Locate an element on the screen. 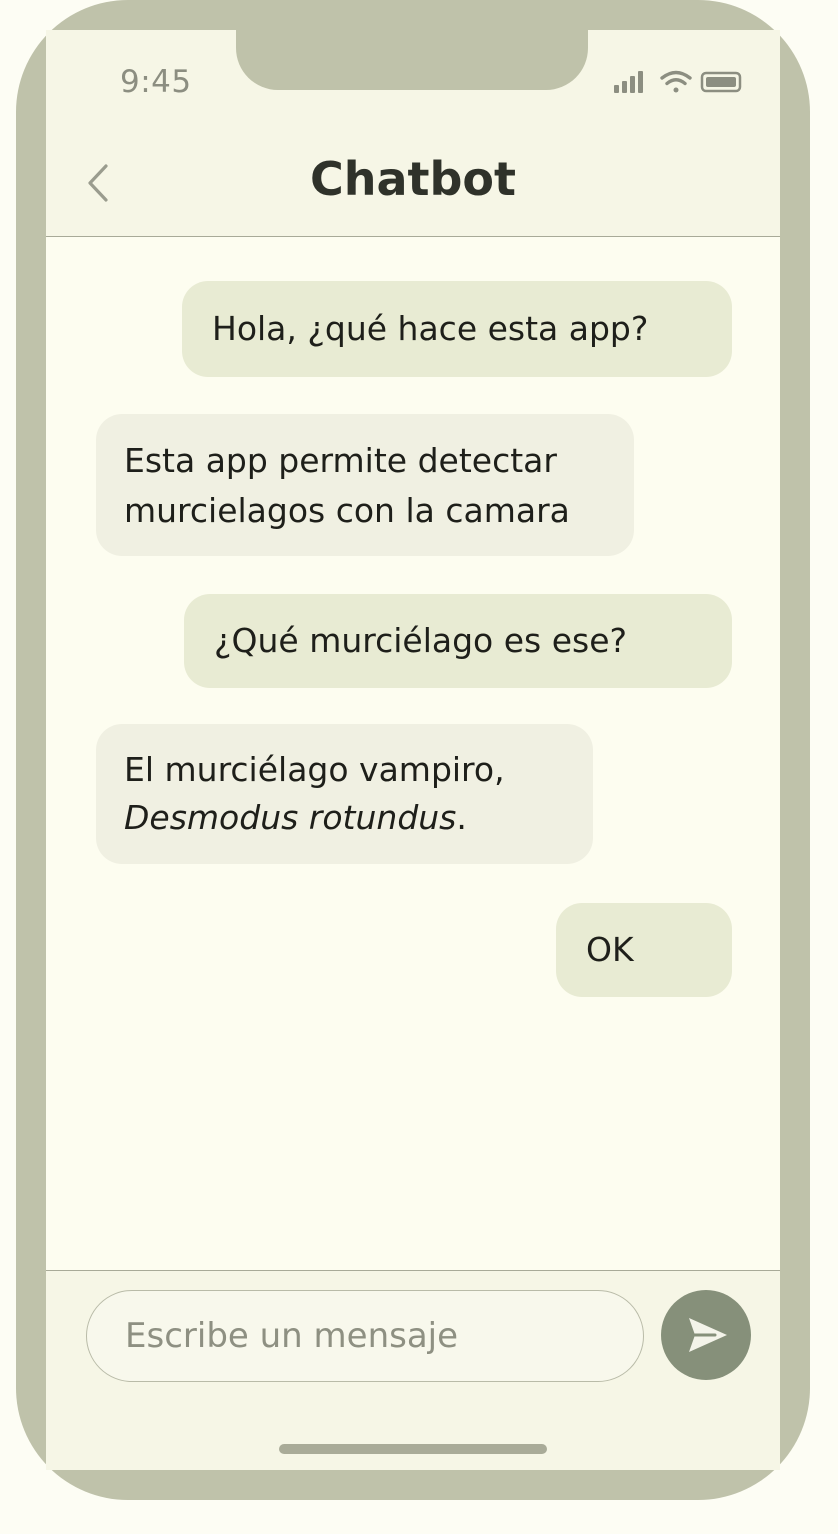  message-bubble-user: OK is located at coordinates (644, 950).